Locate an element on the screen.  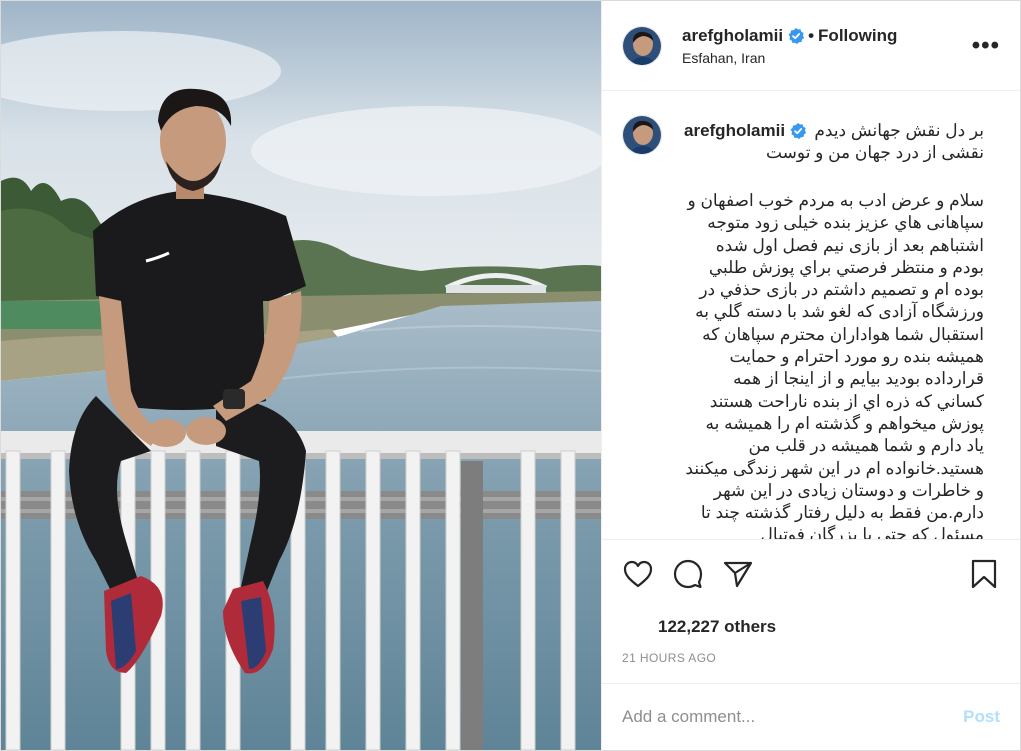
header-text: arefgholamii • Following Esfahan, Iran is located at coordinates (789, 46).